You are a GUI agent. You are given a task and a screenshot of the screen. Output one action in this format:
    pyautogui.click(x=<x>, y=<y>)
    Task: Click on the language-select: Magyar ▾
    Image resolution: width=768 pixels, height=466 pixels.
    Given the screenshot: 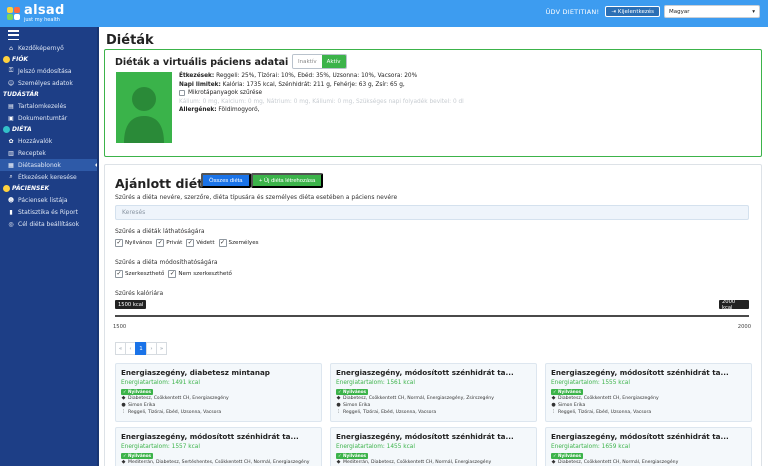 What is the action you would take?
    pyautogui.click(x=712, y=11)
    